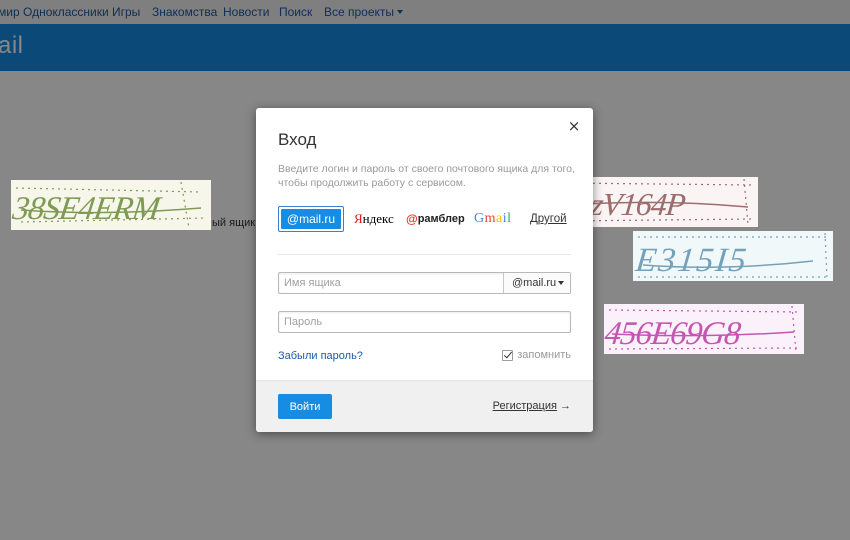  Describe the element at coordinates (479, 218) in the screenshot. I see `gmail-letter-g: G` at that location.